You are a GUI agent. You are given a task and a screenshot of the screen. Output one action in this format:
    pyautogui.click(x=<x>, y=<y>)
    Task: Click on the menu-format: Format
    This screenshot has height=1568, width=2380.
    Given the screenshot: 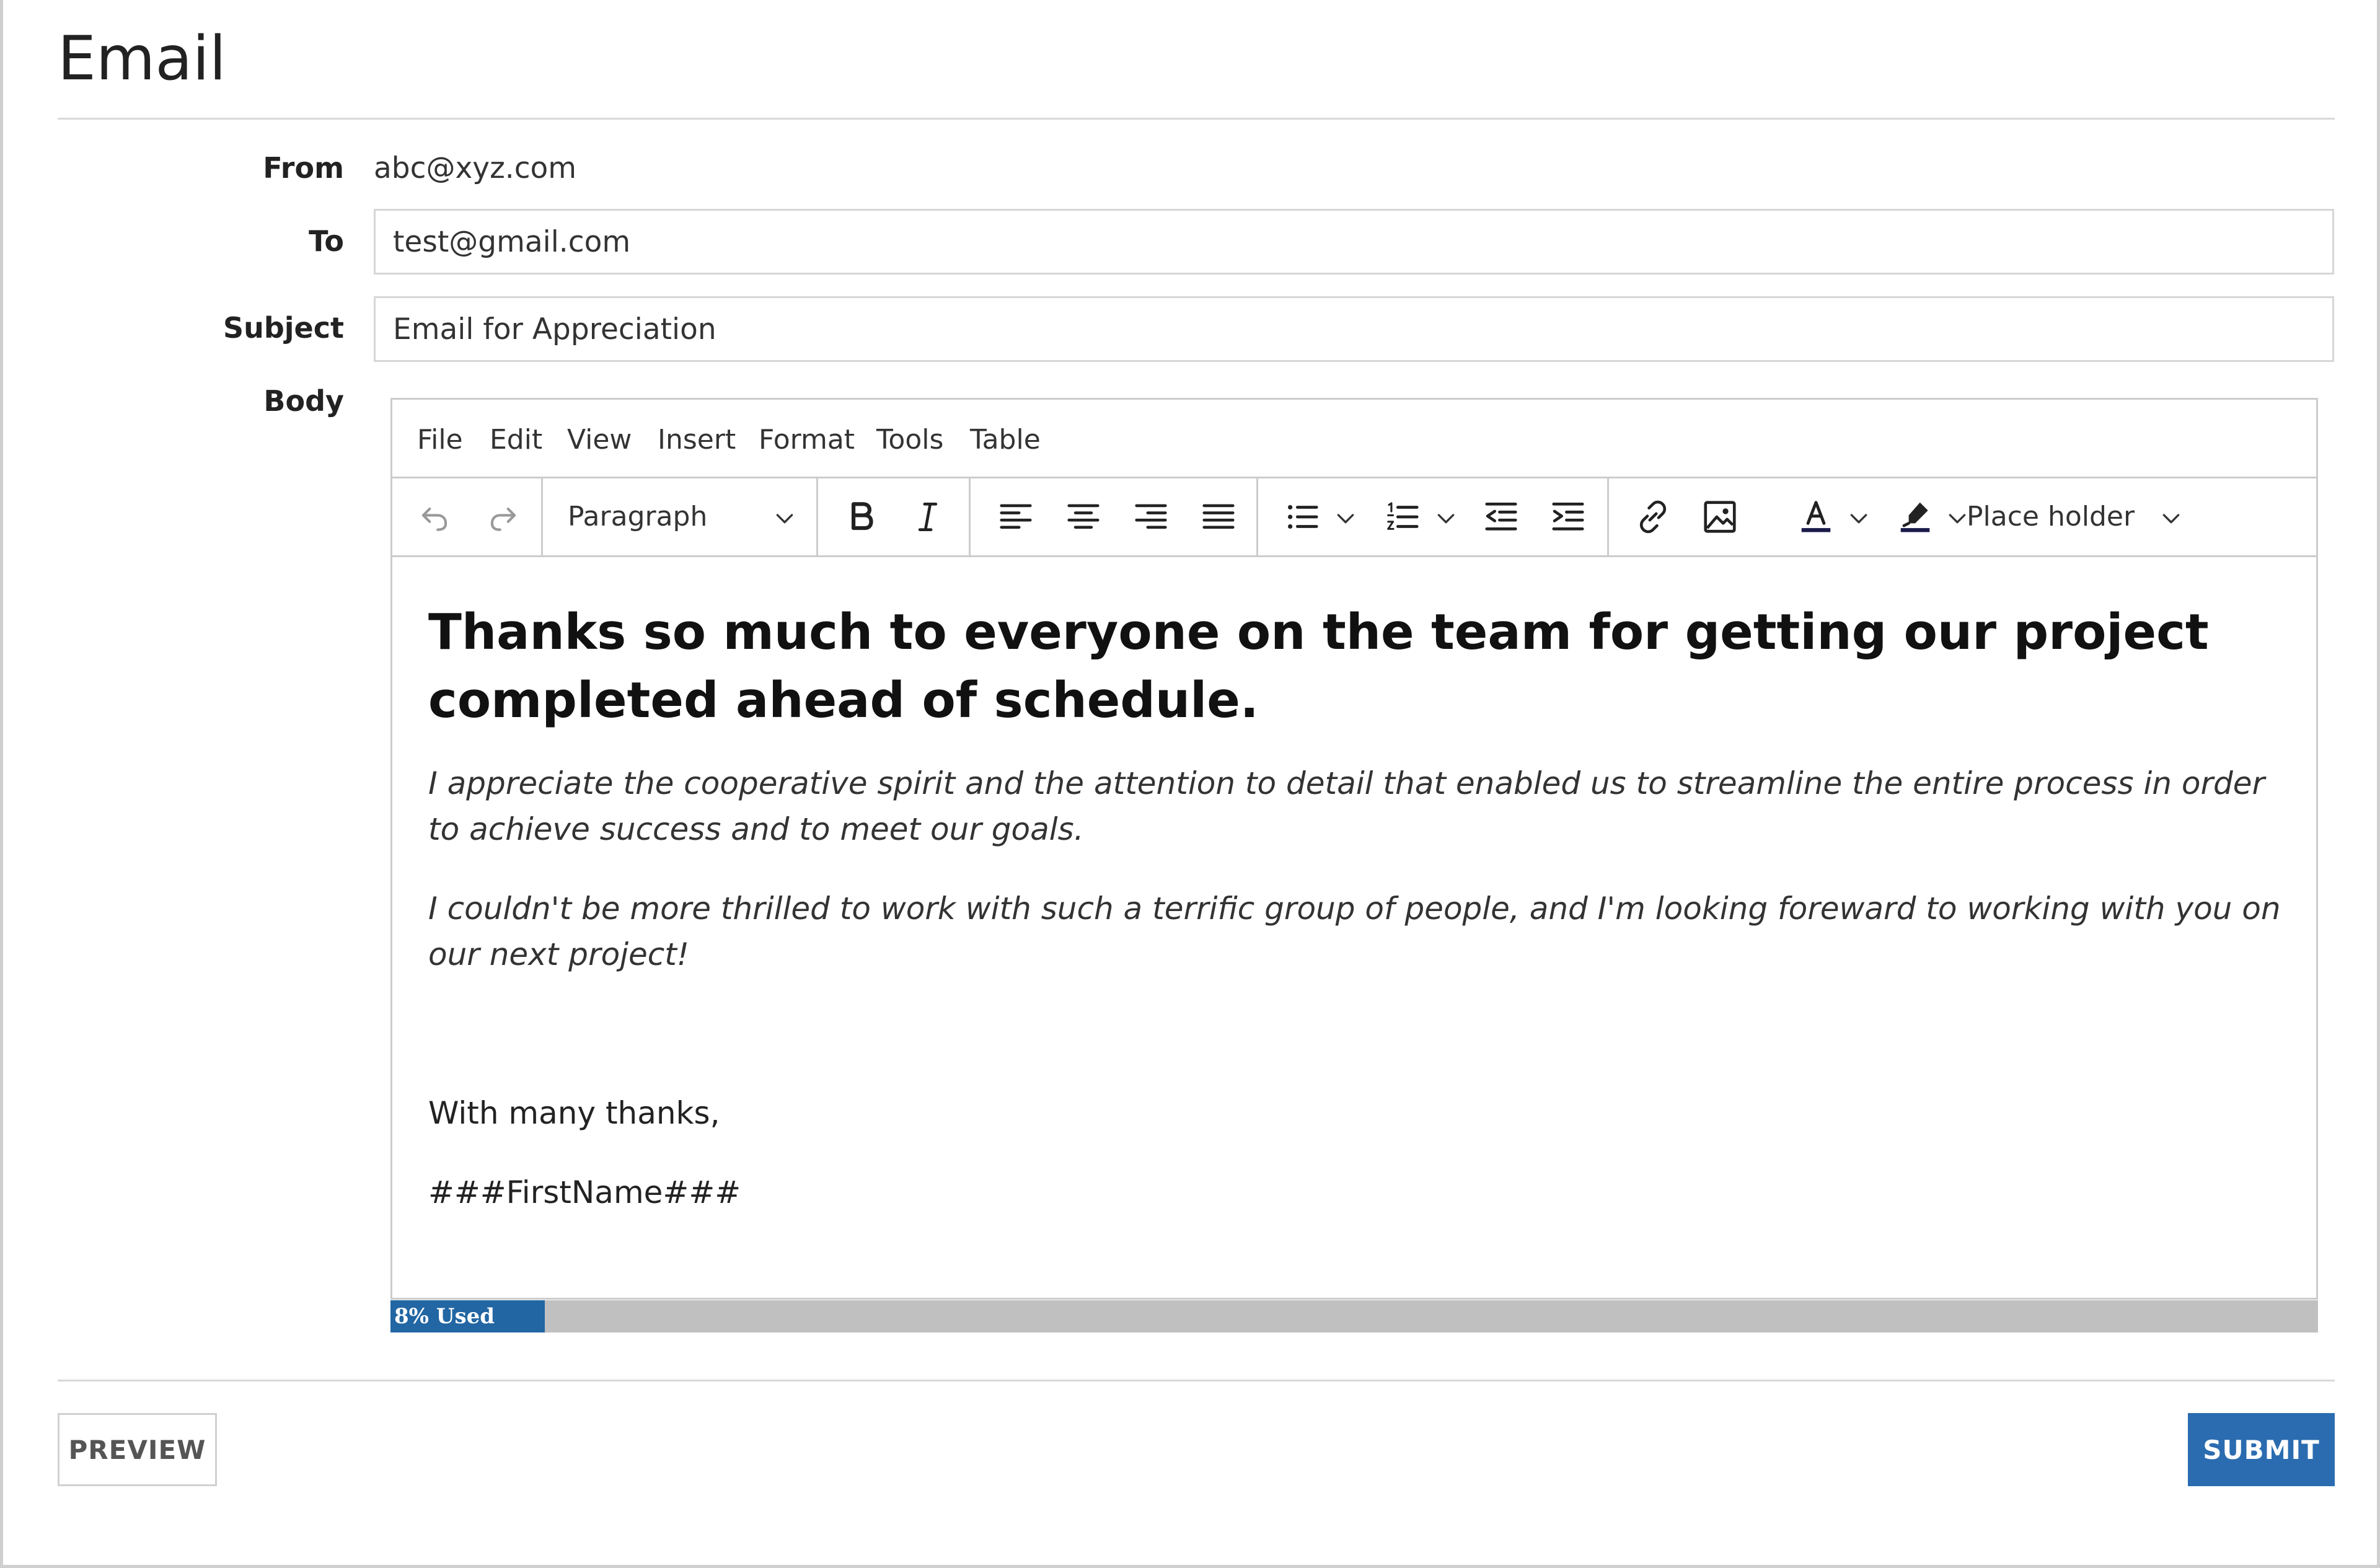 What is the action you would take?
    pyautogui.click(x=807, y=440)
    